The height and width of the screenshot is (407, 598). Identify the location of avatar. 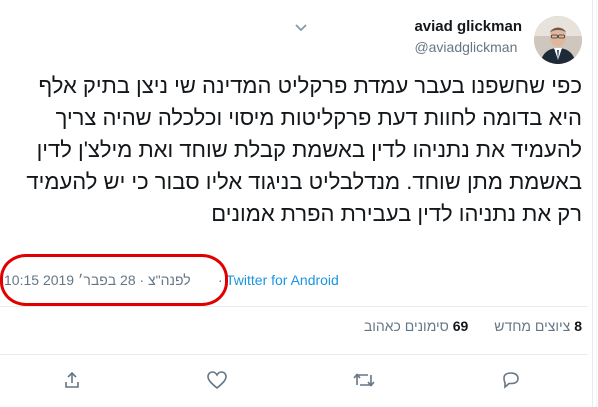
(558, 40).